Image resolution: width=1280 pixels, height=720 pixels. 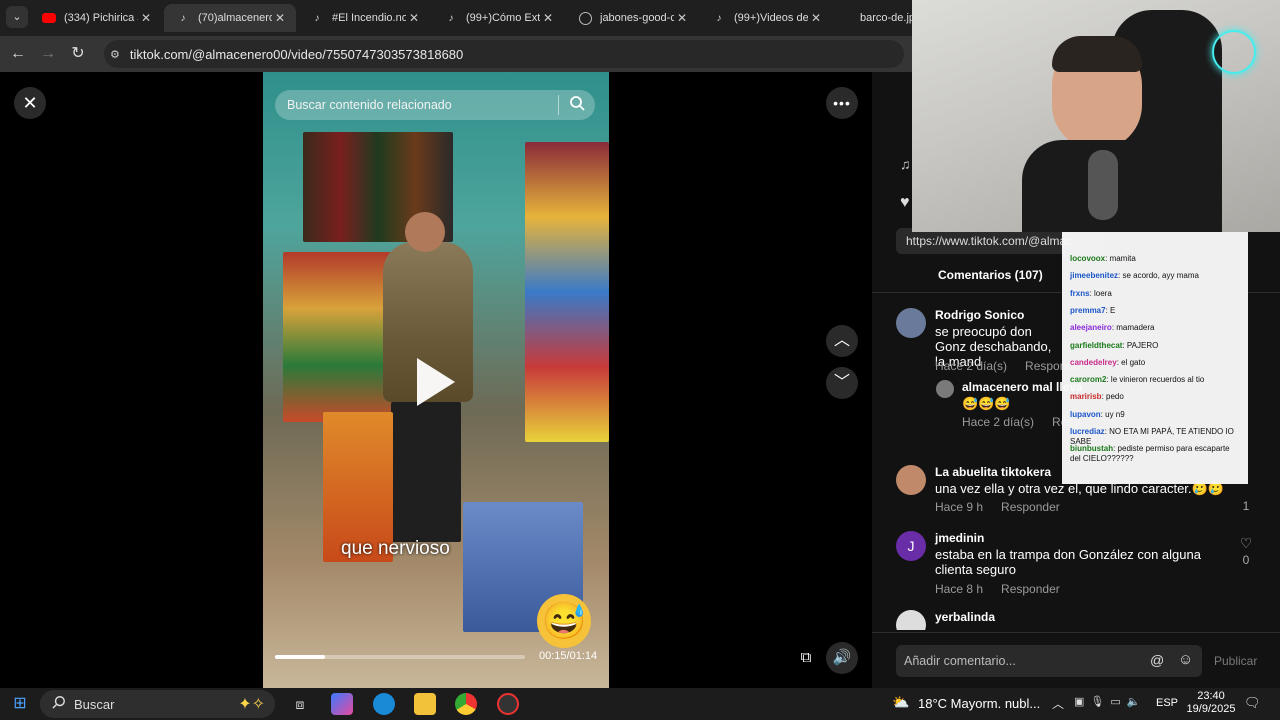 I want to click on chevron-up-icon: ︿, so click(x=842, y=341).